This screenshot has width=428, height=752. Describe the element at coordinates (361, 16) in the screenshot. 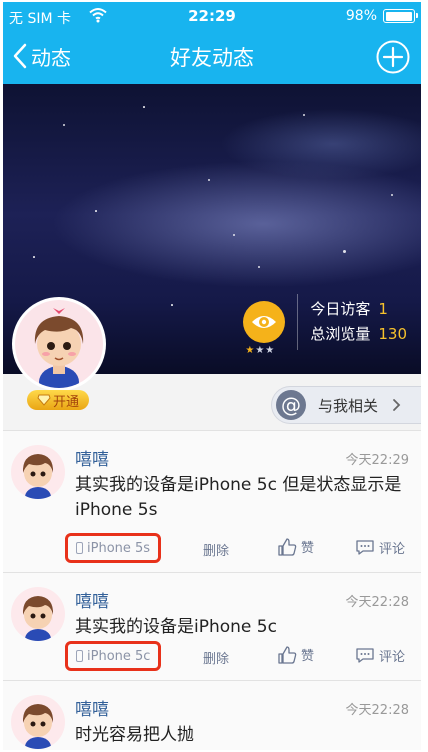

I see `battery-percent: 98%` at that location.